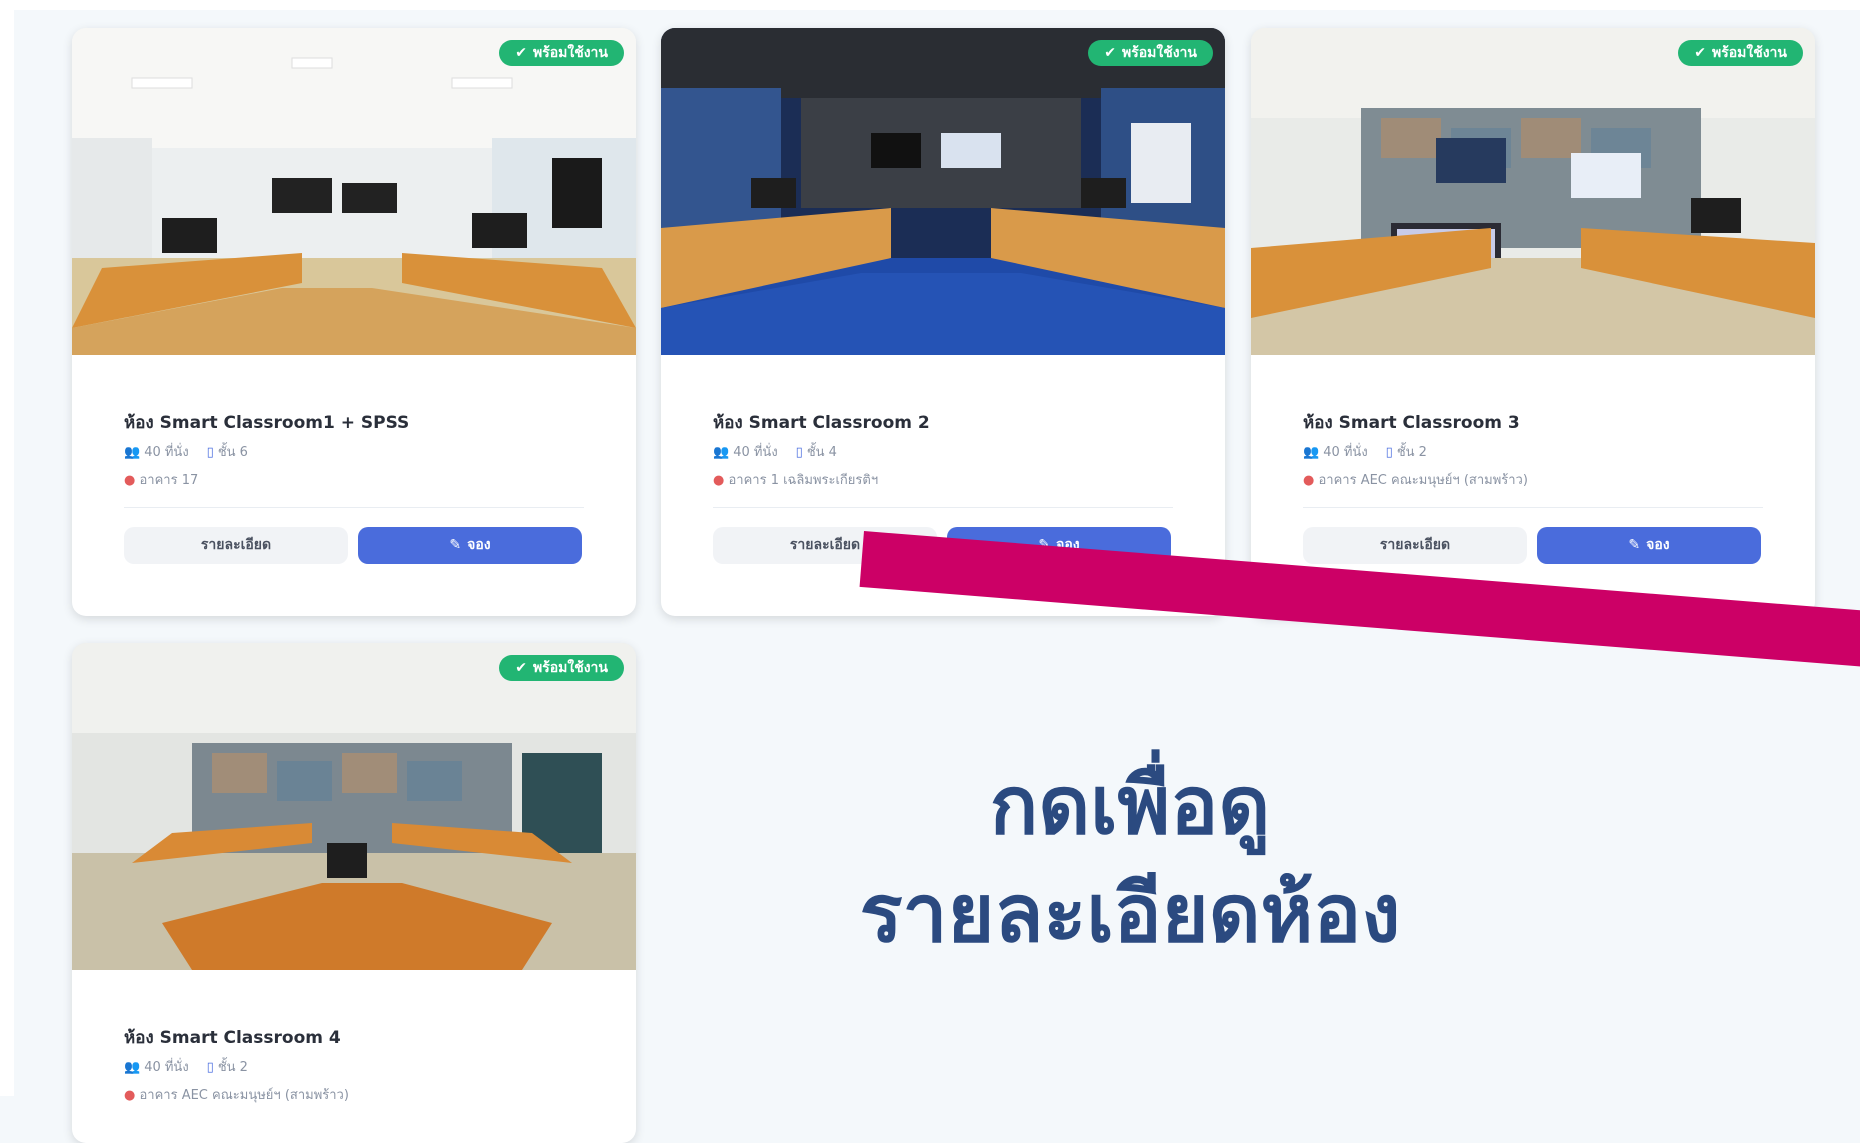  Describe the element at coordinates (1423, 480) in the screenshot. I see `location-label: อาคาร AEC คณะมนุษย์ฯ (สามพร้าว)` at that location.